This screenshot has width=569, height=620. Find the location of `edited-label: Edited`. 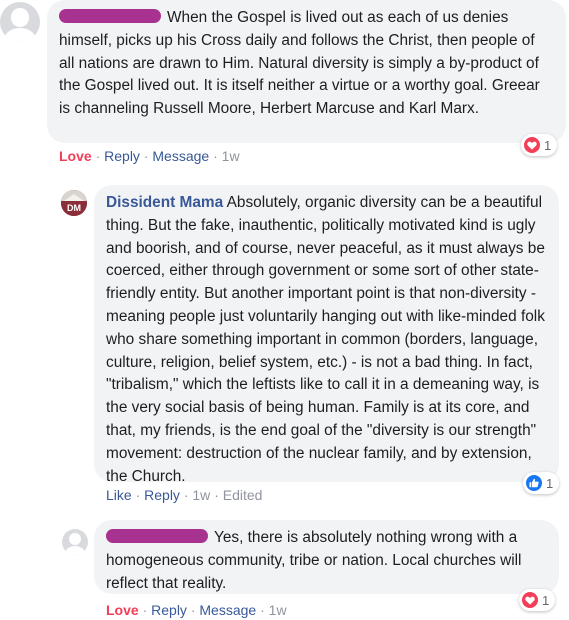

edited-label: Edited is located at coordinates (243, 495).